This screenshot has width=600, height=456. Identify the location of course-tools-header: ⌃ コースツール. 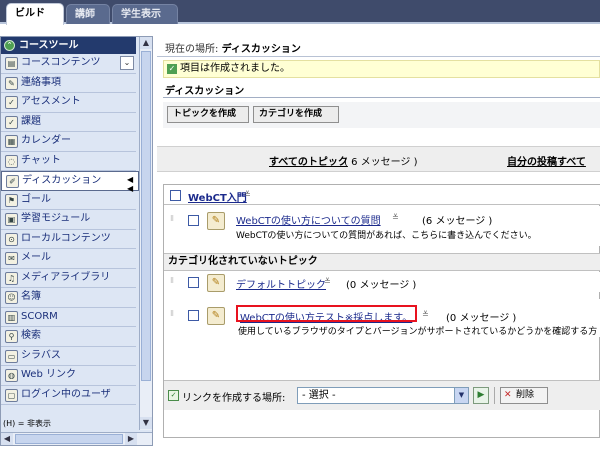
(68, 45).